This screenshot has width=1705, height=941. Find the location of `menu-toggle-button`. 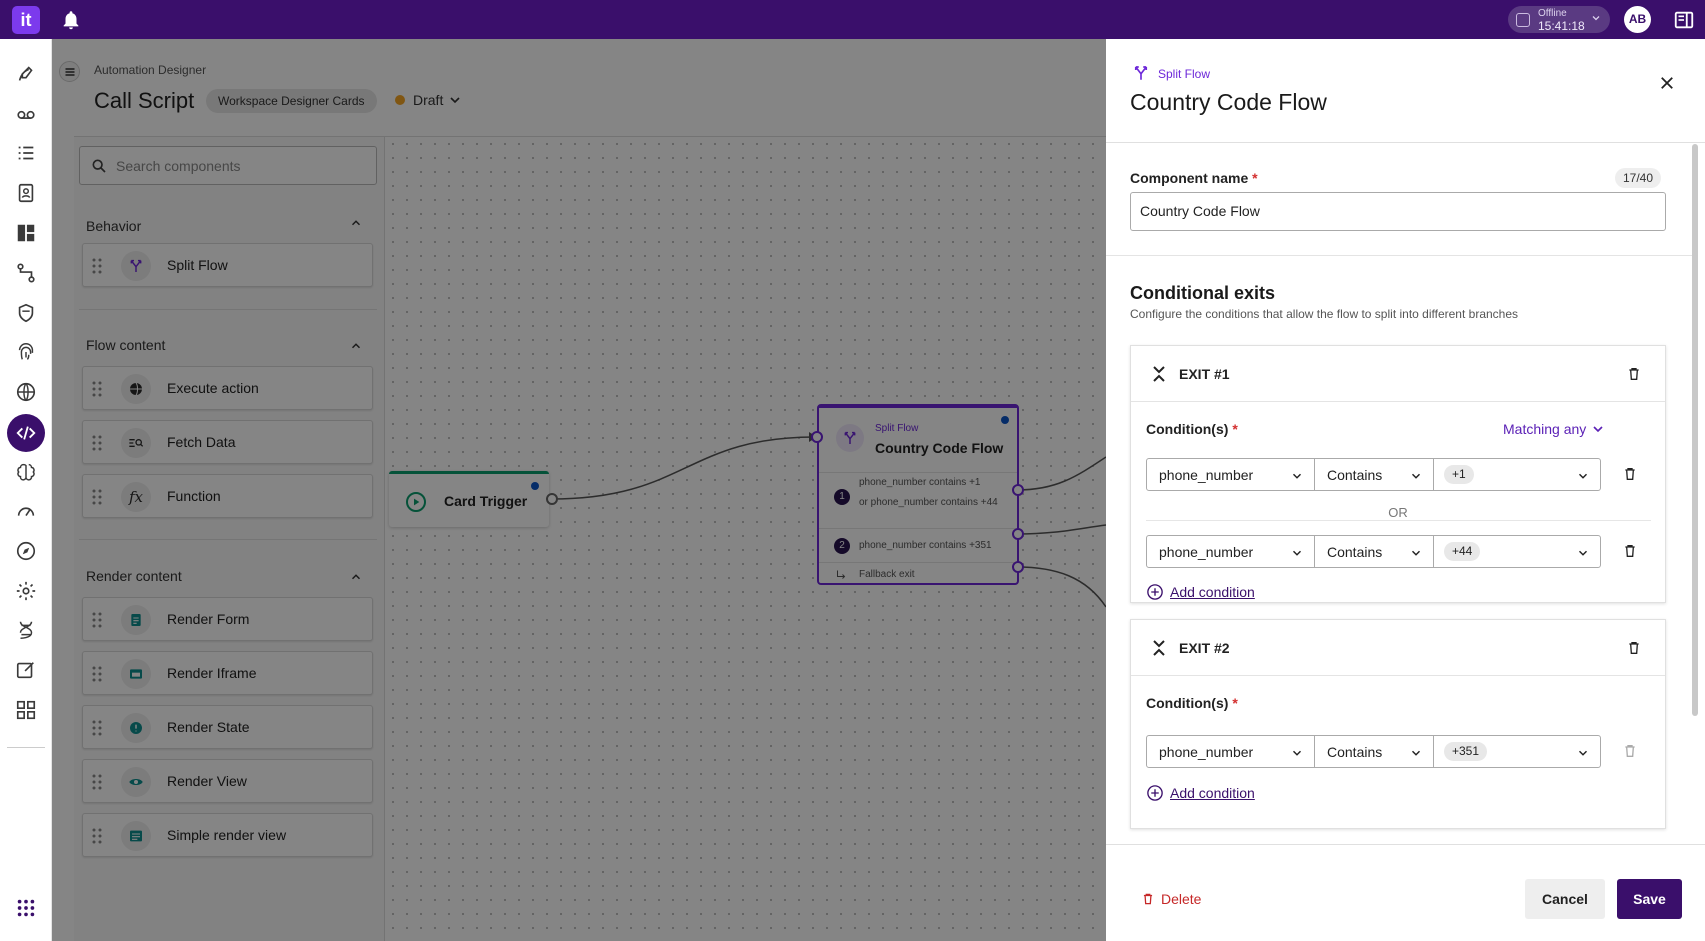

menu-toggle-button is located at coordinates (69, 71).